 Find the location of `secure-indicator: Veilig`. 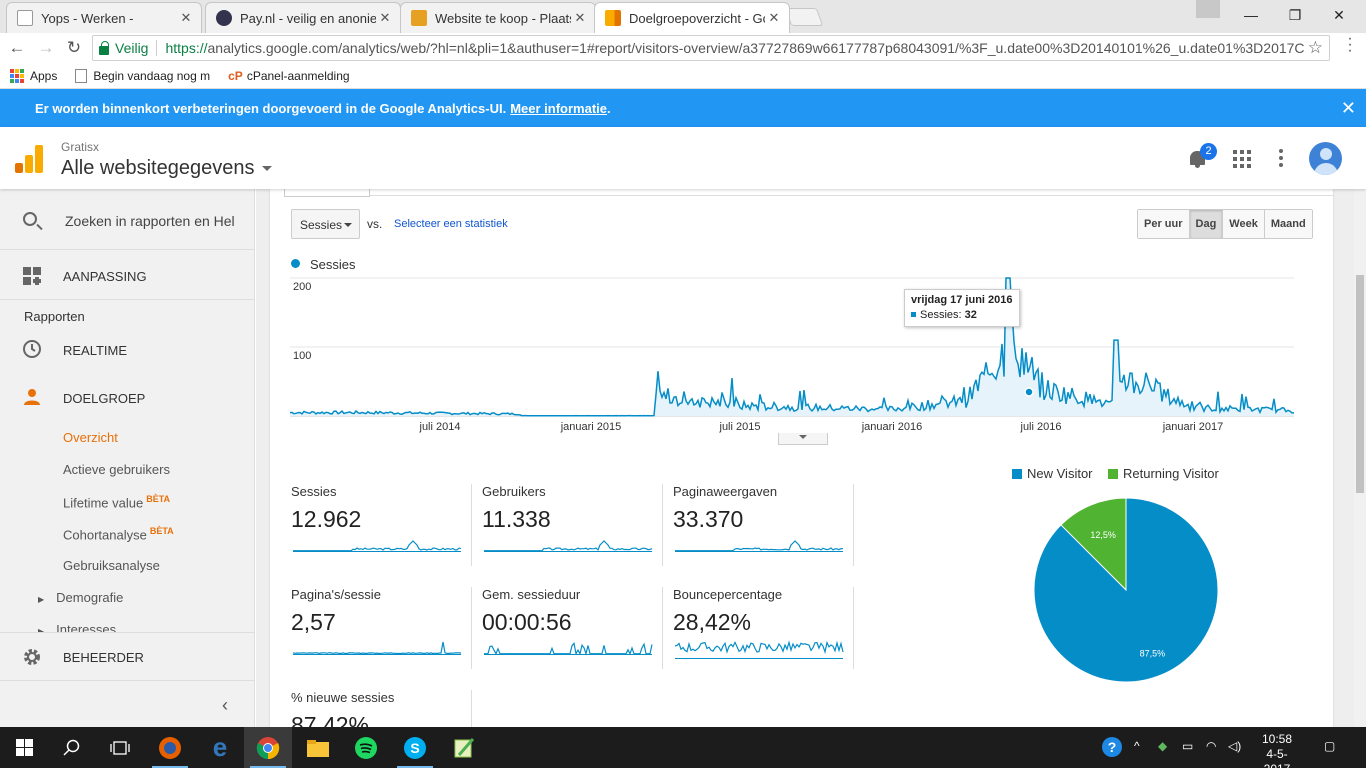

secure-indicator: Veilig is located at coordinates (123, 48).